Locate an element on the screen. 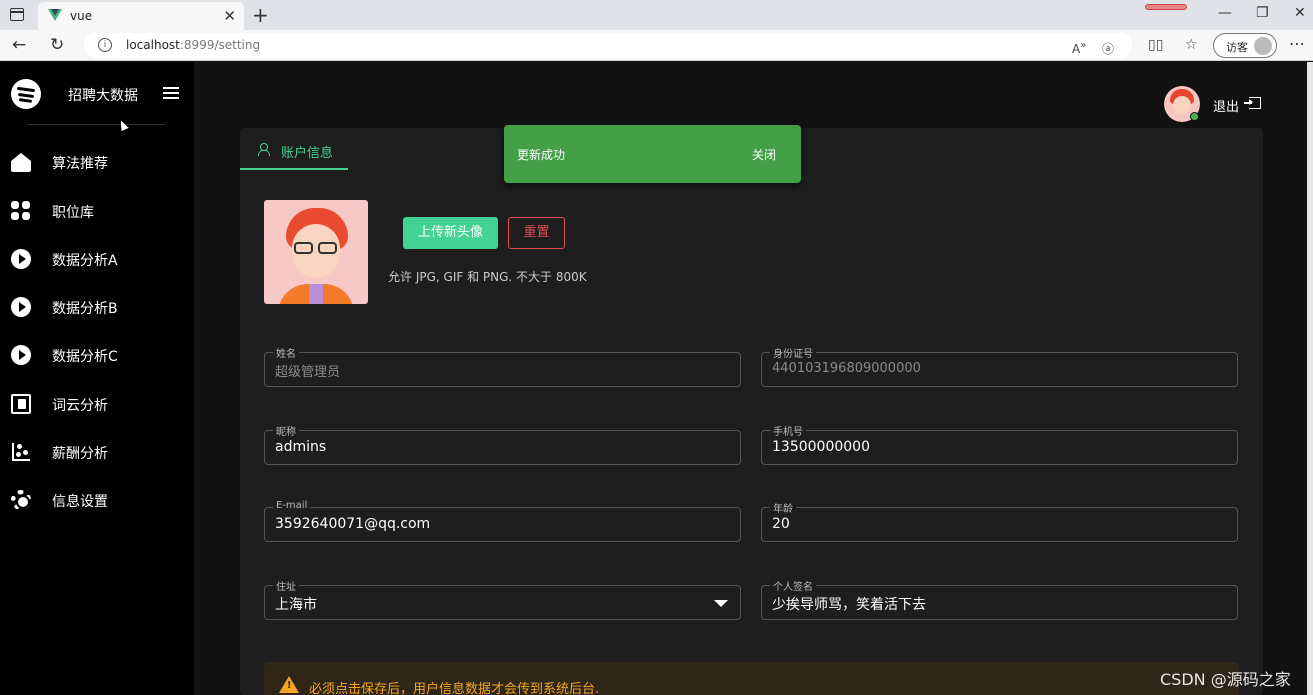 The width and height of the screenshot is (1313, 695). field-value: 13500000000 is located at coordinates (821, 447).